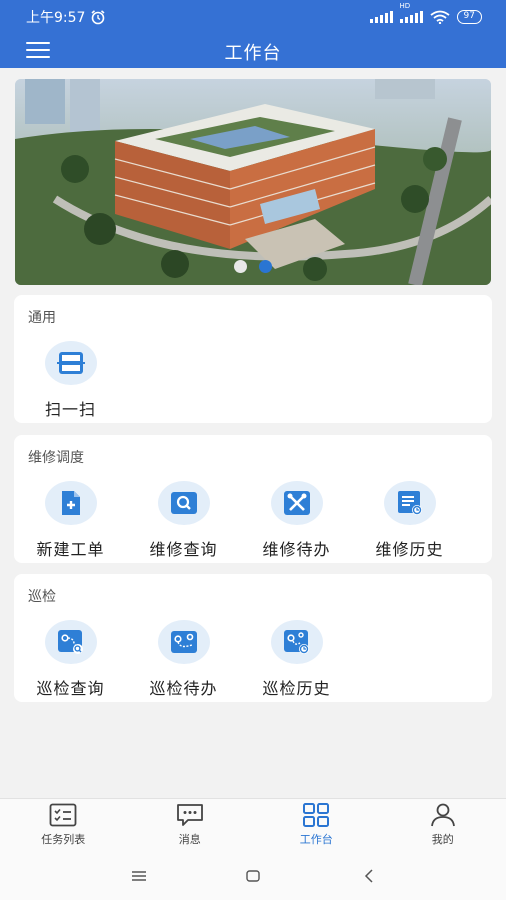 The width and height of the screenshot is (506, 900). What do you see at coordinates (183, 642) in the screenshot?
I see `inspection-todo-icon` at bounding box center [183, 642].